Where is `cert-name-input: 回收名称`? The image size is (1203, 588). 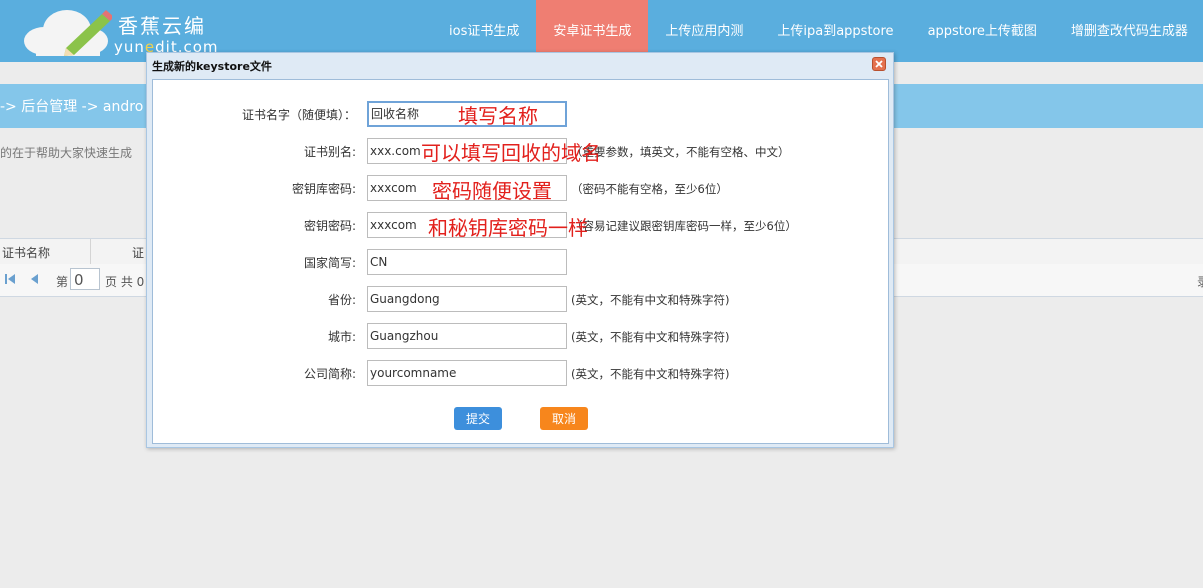 cert-name-input: 回收名称 is located at coordinates (467, 114).